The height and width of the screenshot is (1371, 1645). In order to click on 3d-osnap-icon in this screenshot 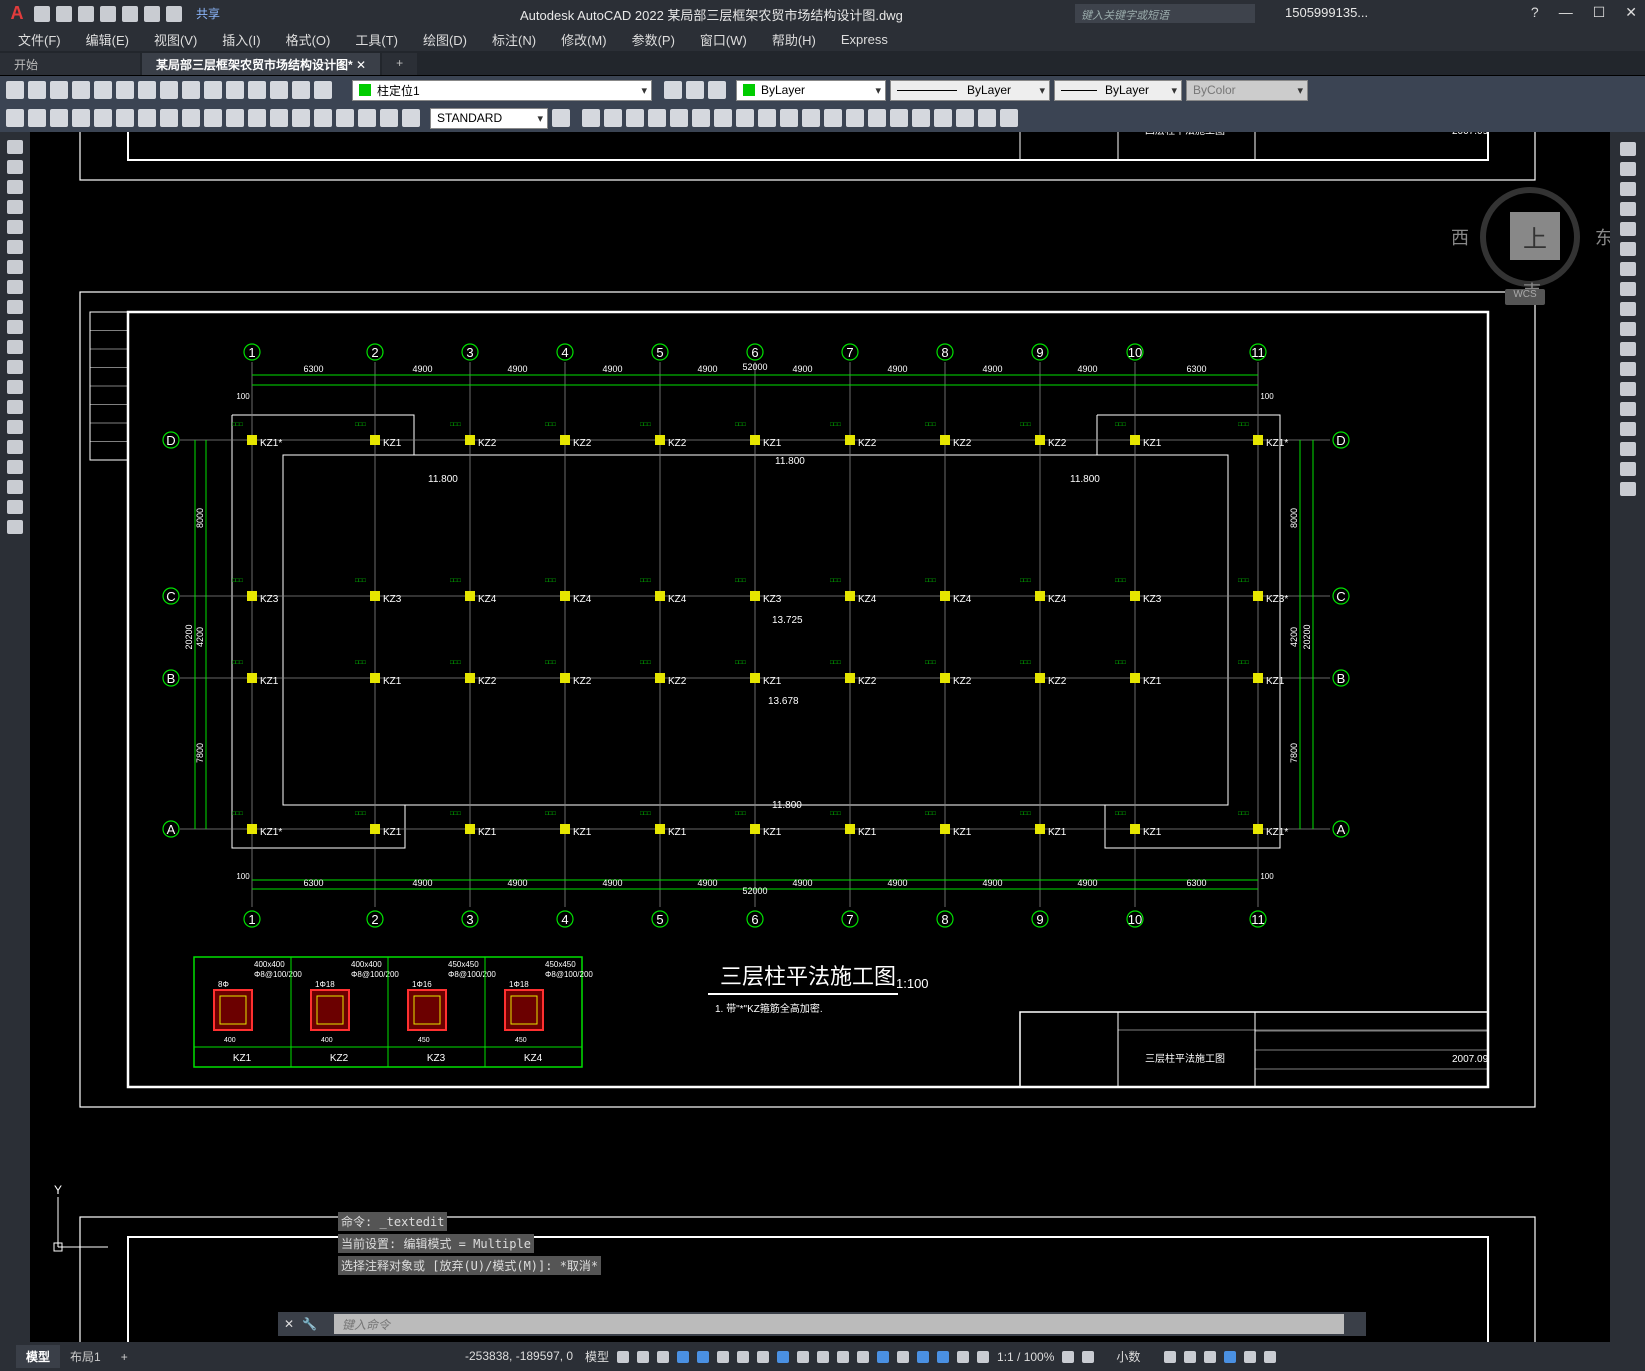, I will do `click(863, 1356)`.